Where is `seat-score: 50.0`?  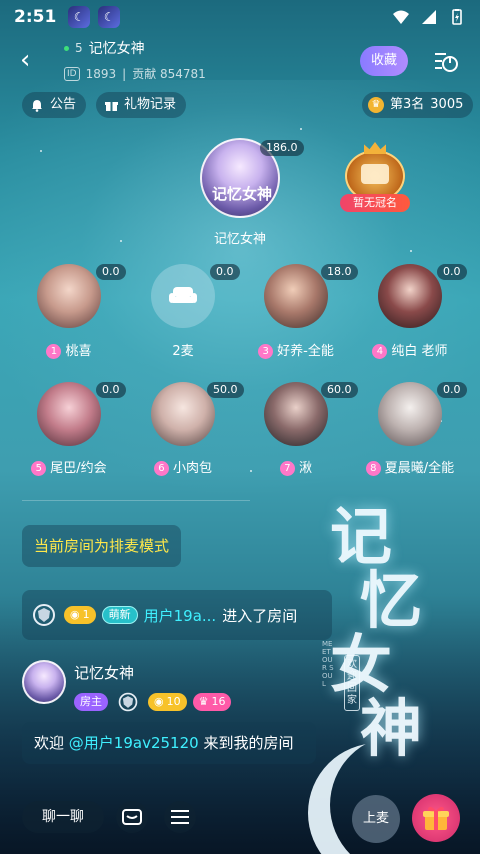 seat-score: 50.0 is located at coordinates (225, 390).